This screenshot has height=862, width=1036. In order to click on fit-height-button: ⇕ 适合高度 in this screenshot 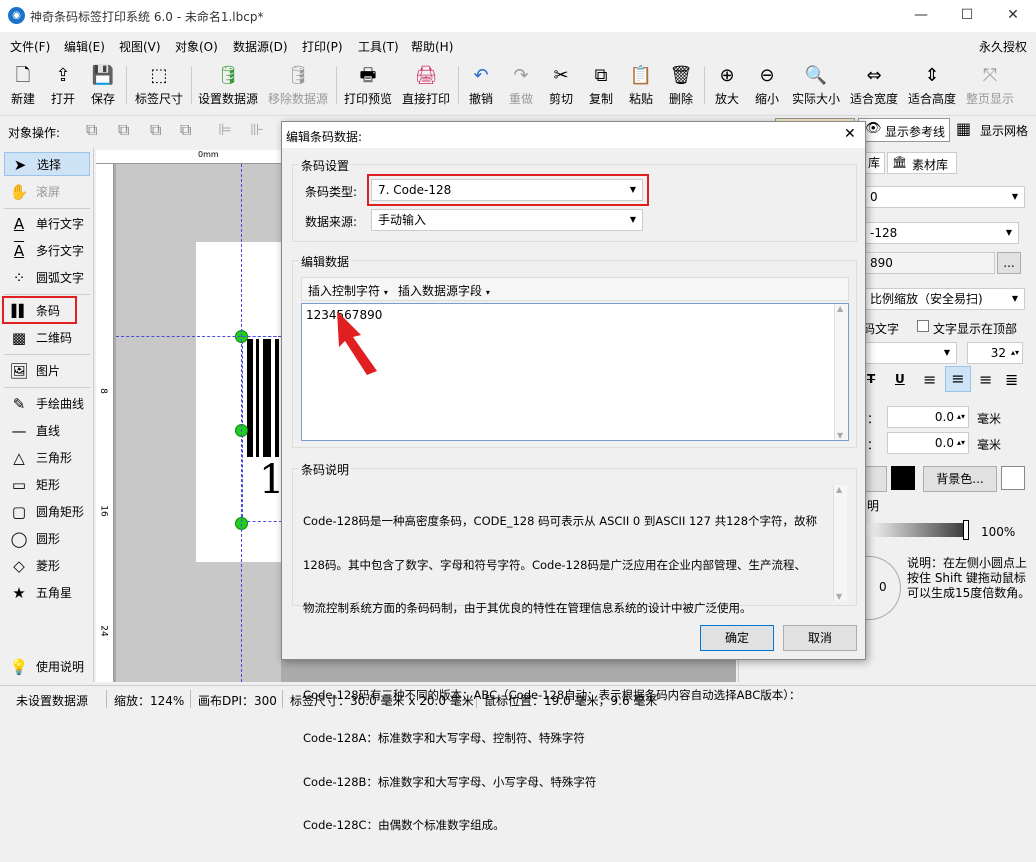, I will do `click(932, 85)`.